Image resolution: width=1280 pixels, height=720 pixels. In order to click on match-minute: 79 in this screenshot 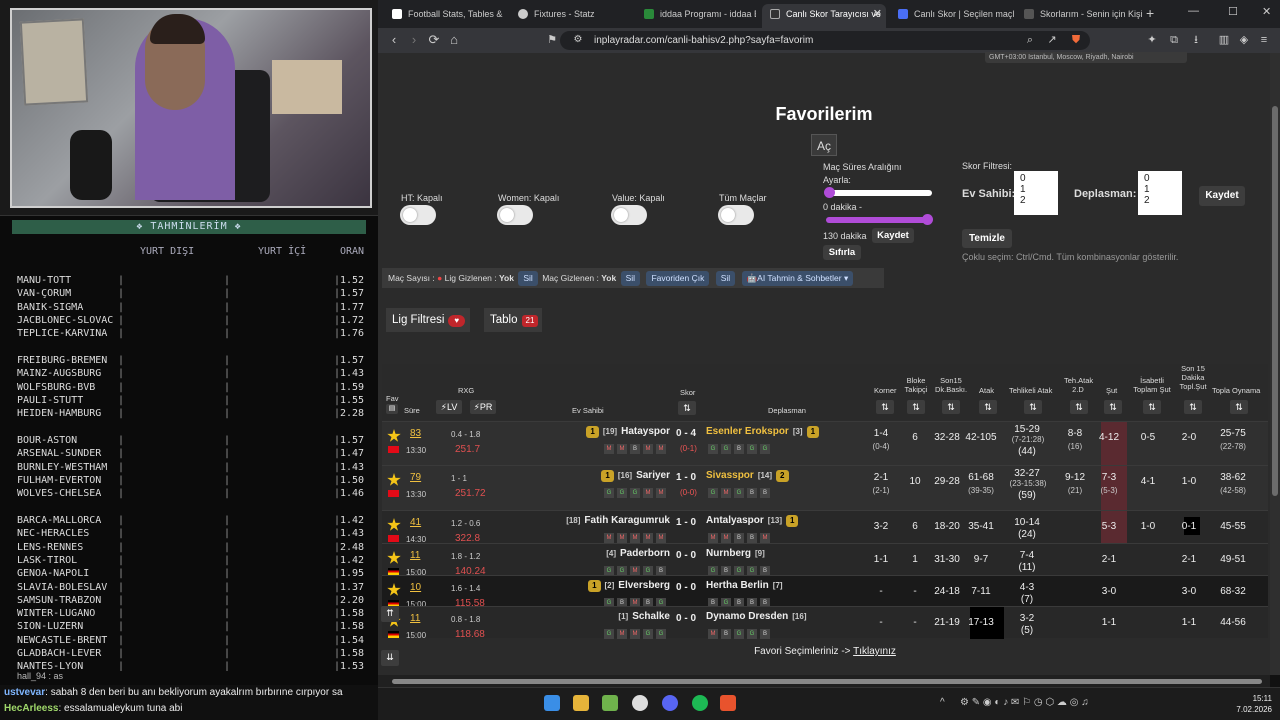, I will do `click(415, 477)`.